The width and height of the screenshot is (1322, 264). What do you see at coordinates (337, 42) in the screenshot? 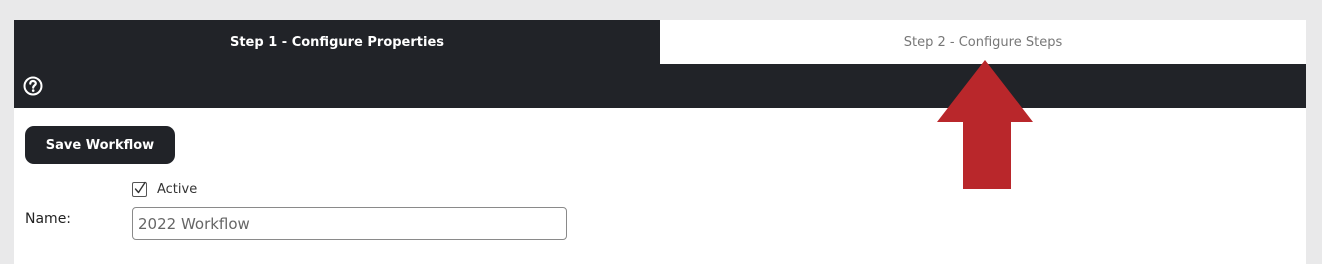
I see `tab-configure-properties: Step 1 - Configure Properties` at bounding box center [337, 42].